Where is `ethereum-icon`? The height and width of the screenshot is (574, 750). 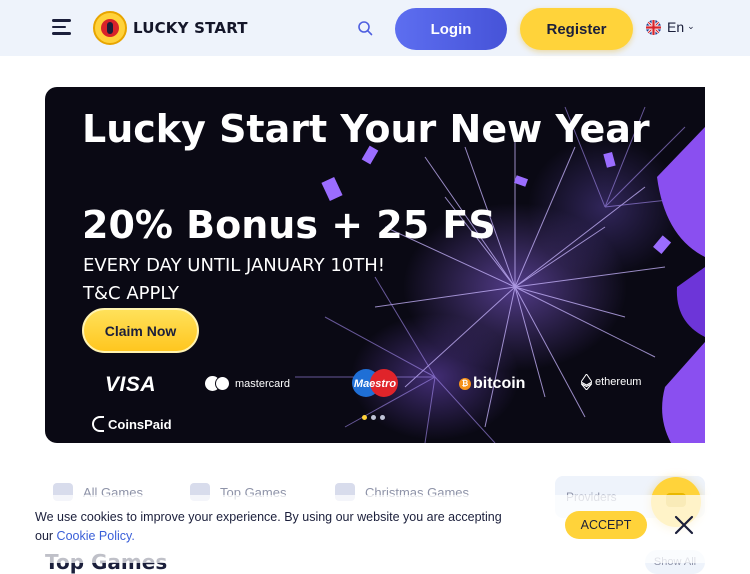 ethereum-icon is located at coordinates (586, 382).